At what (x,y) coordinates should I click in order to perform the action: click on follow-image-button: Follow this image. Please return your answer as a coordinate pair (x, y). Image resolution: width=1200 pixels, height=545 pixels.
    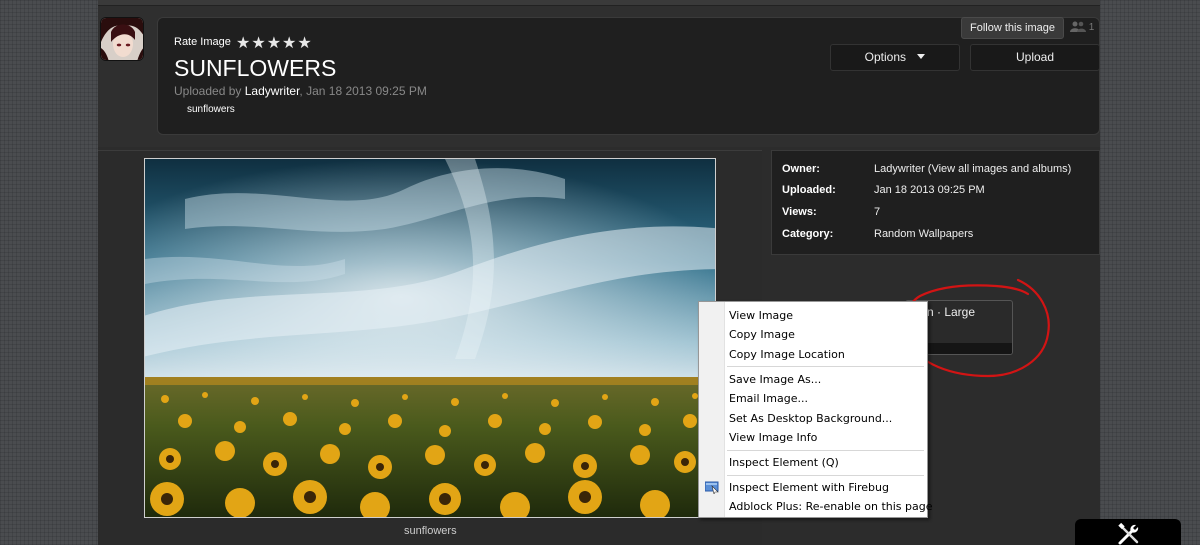
    Looking at the image, I should click on (1012, 28).